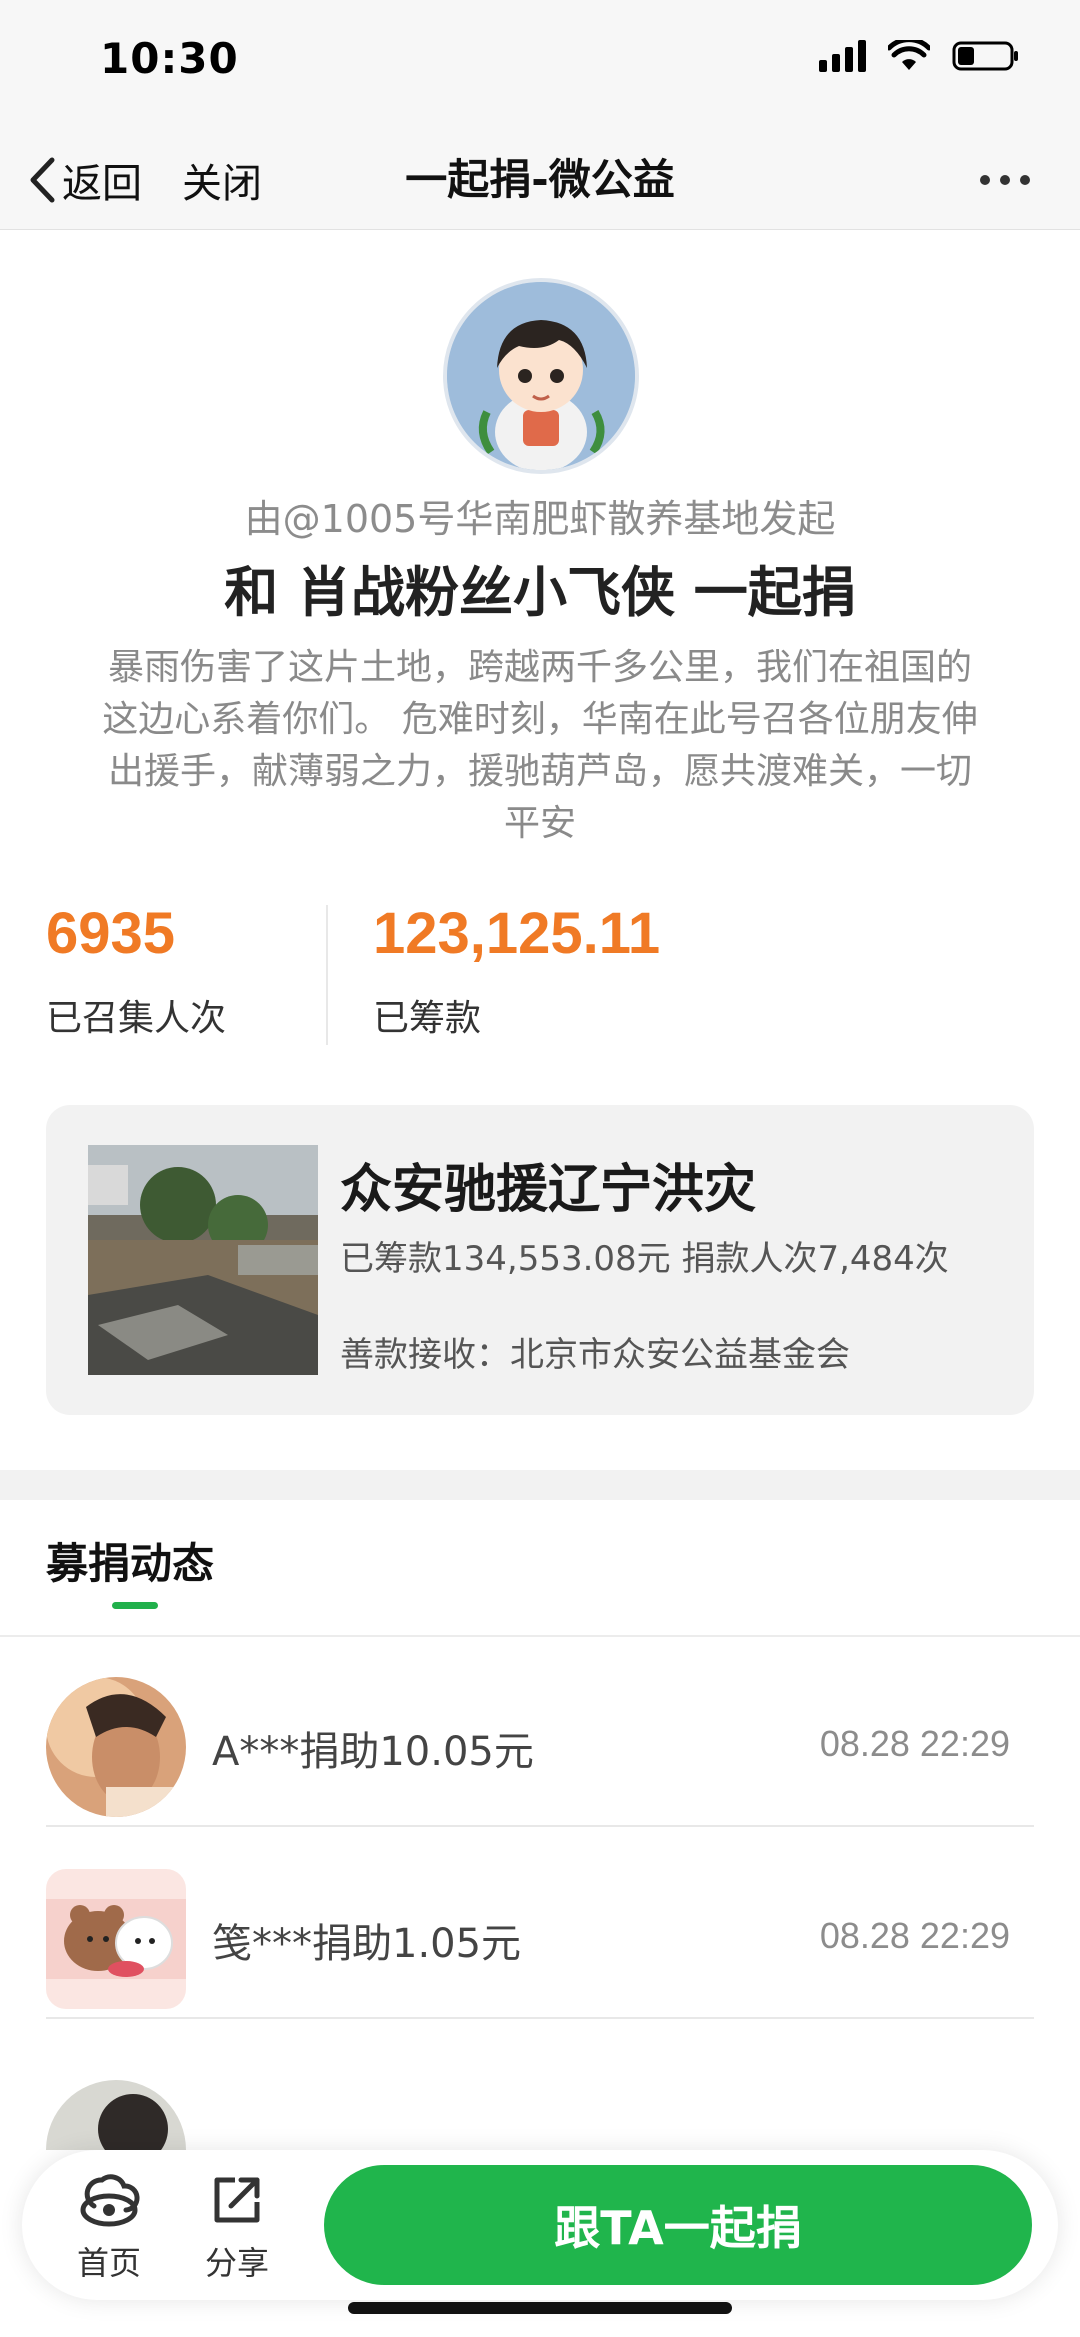 The image size is (1080, 2337). What do you see at coordinates (985, 56) in the screenshot?
I see `battery-icon` at bounding box center [985, 56].